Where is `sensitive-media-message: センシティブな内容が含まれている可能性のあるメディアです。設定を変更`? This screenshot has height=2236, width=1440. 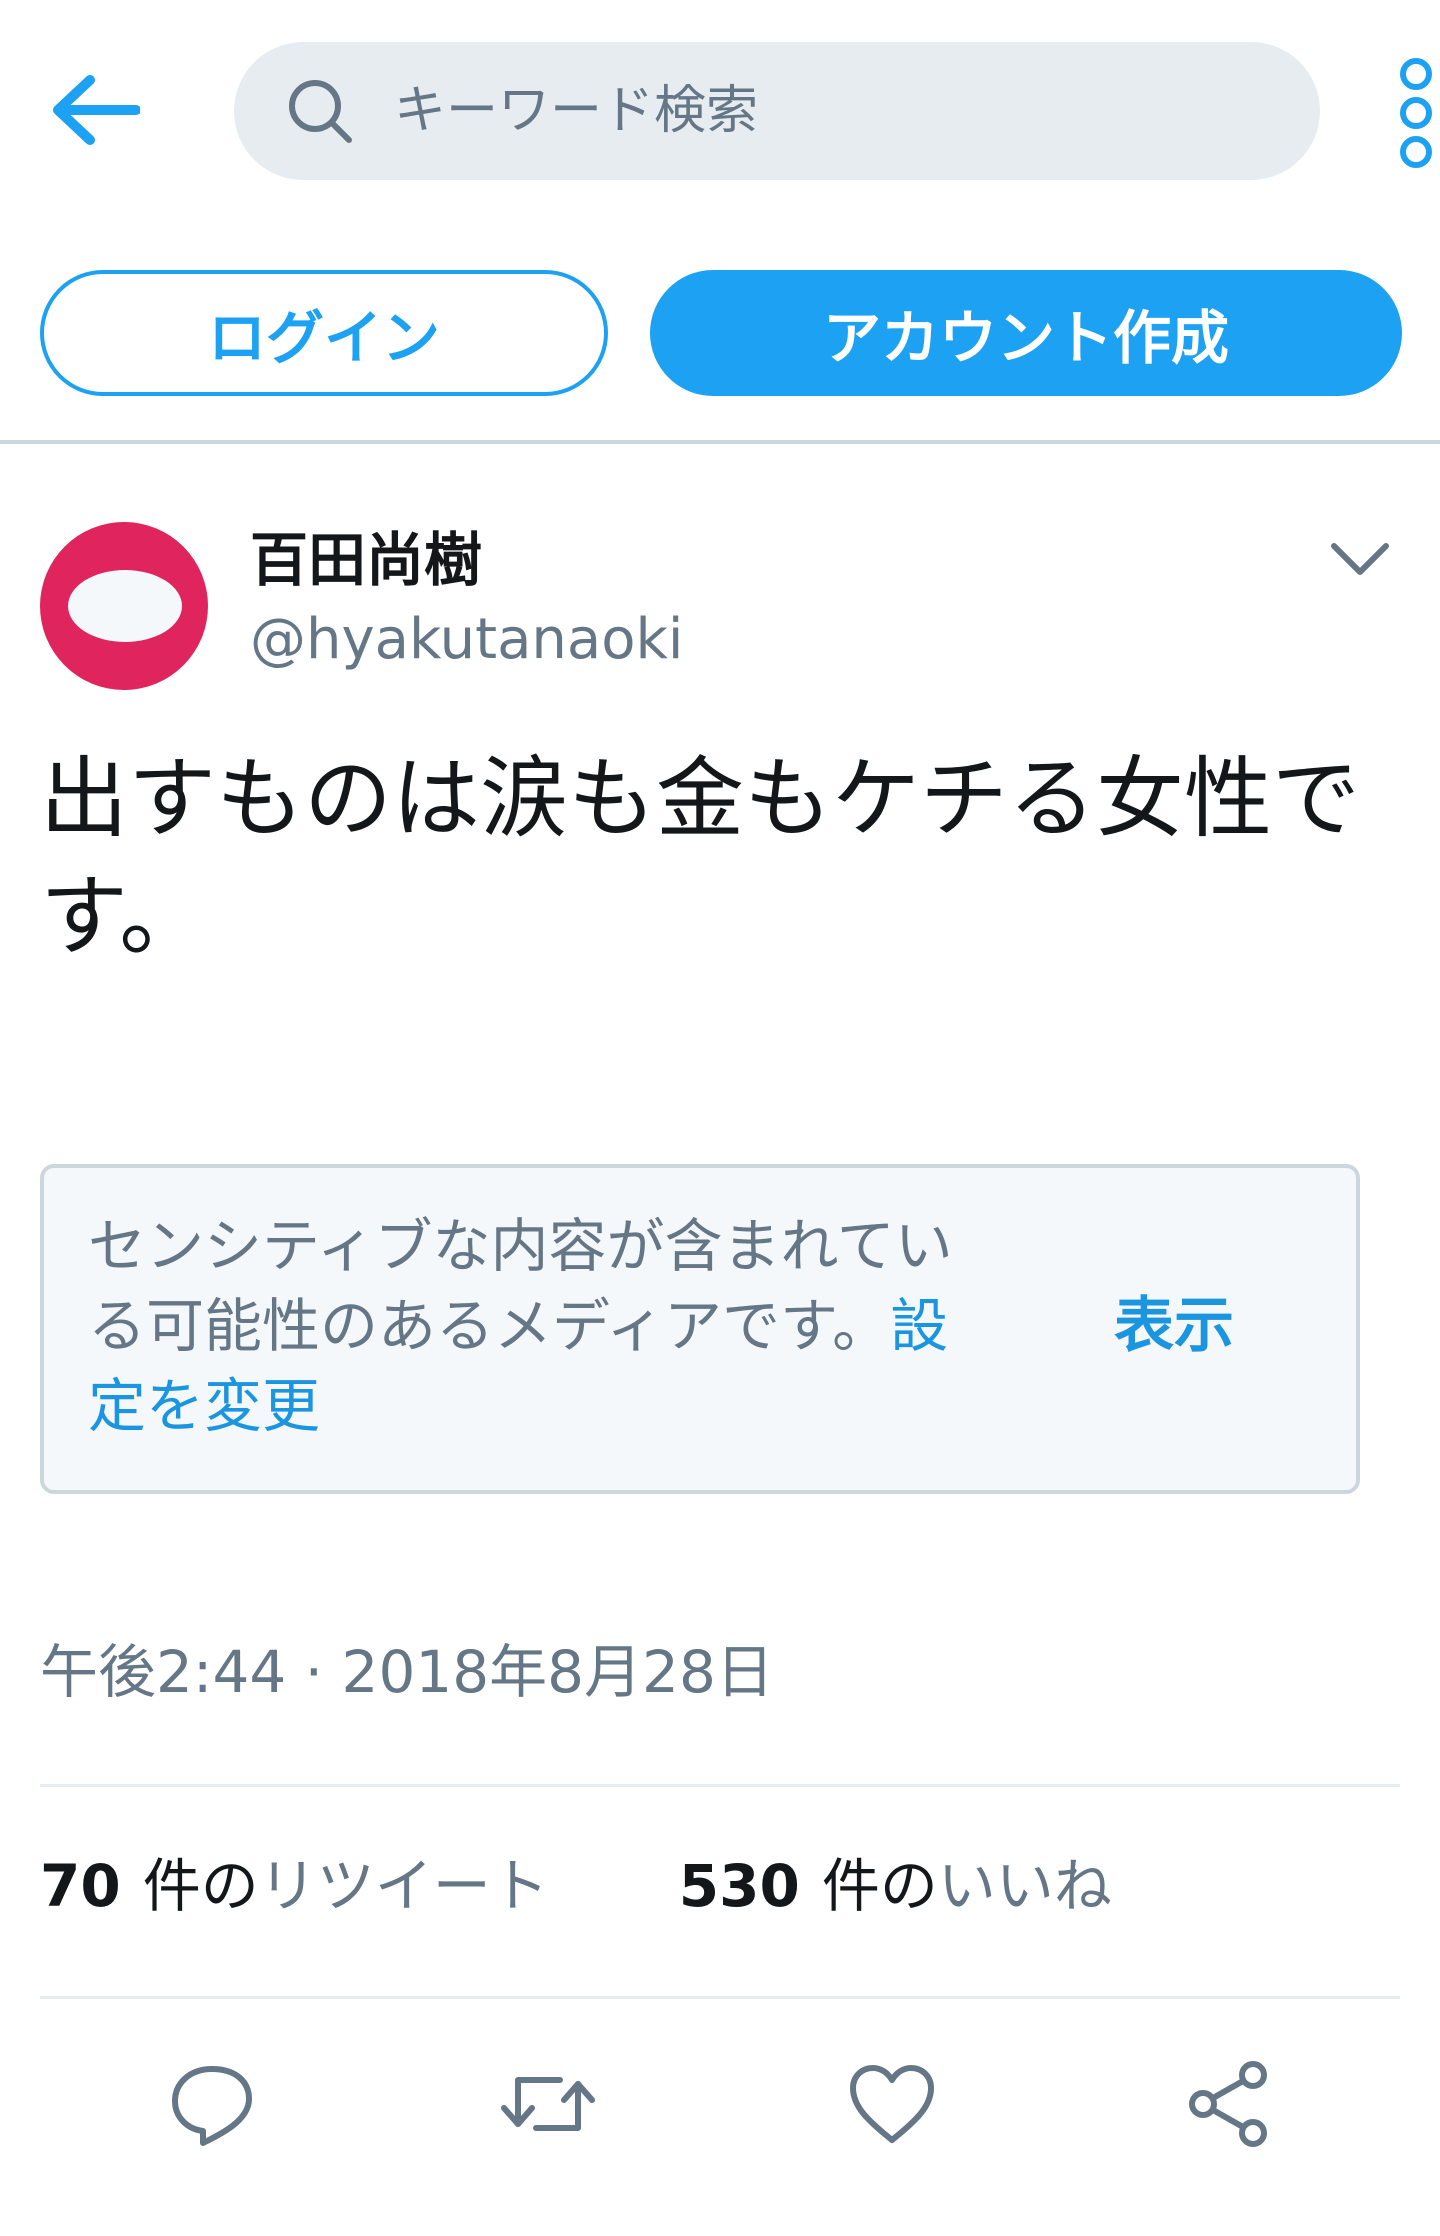 sensitive-media-message: センシティブな内容が含まれている可能性のあるメディアです。設定を変更 is located at coordinates (528, 1326).